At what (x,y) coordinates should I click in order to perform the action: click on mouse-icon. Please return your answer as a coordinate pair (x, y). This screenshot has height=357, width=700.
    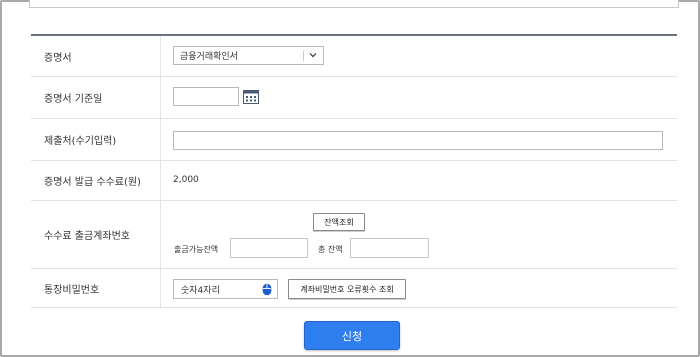
    Looking at the image, I should click on (267, 289).